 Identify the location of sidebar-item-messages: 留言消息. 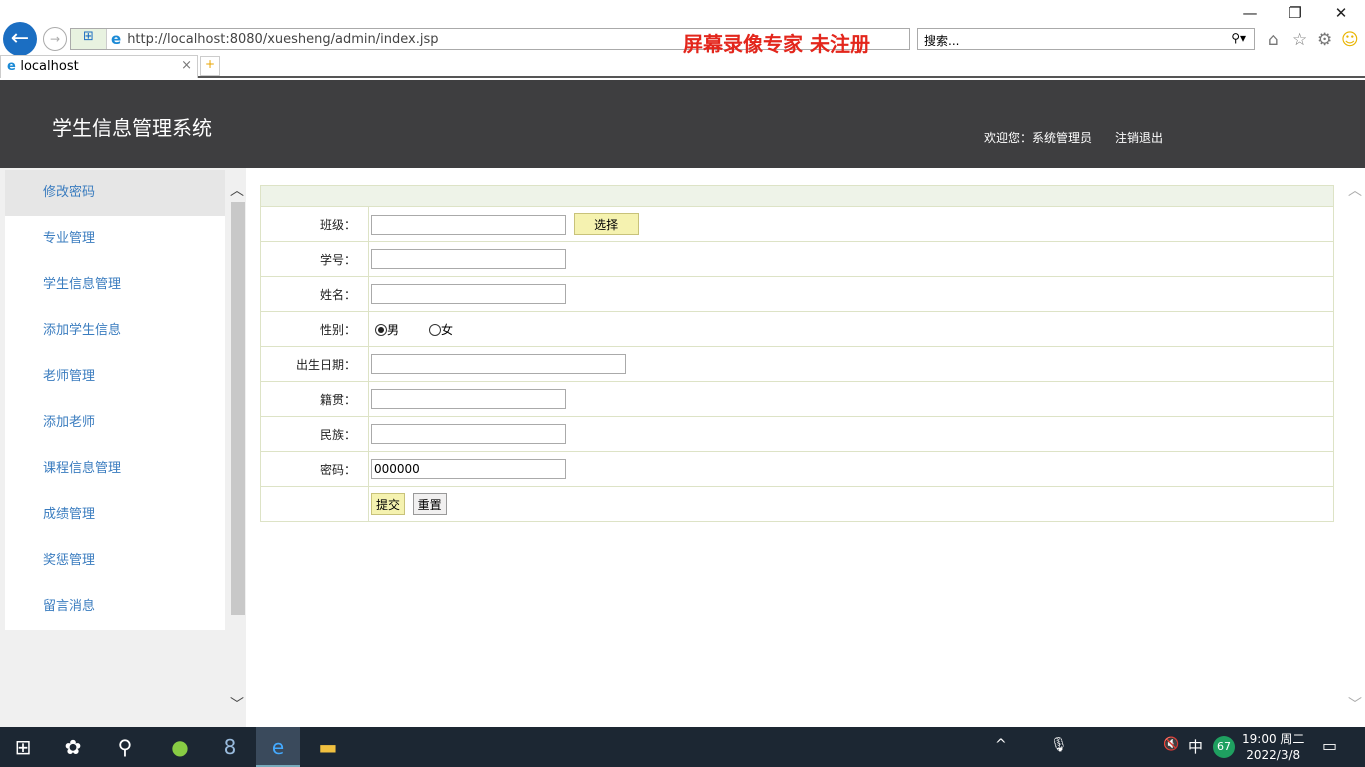
(115, 607).